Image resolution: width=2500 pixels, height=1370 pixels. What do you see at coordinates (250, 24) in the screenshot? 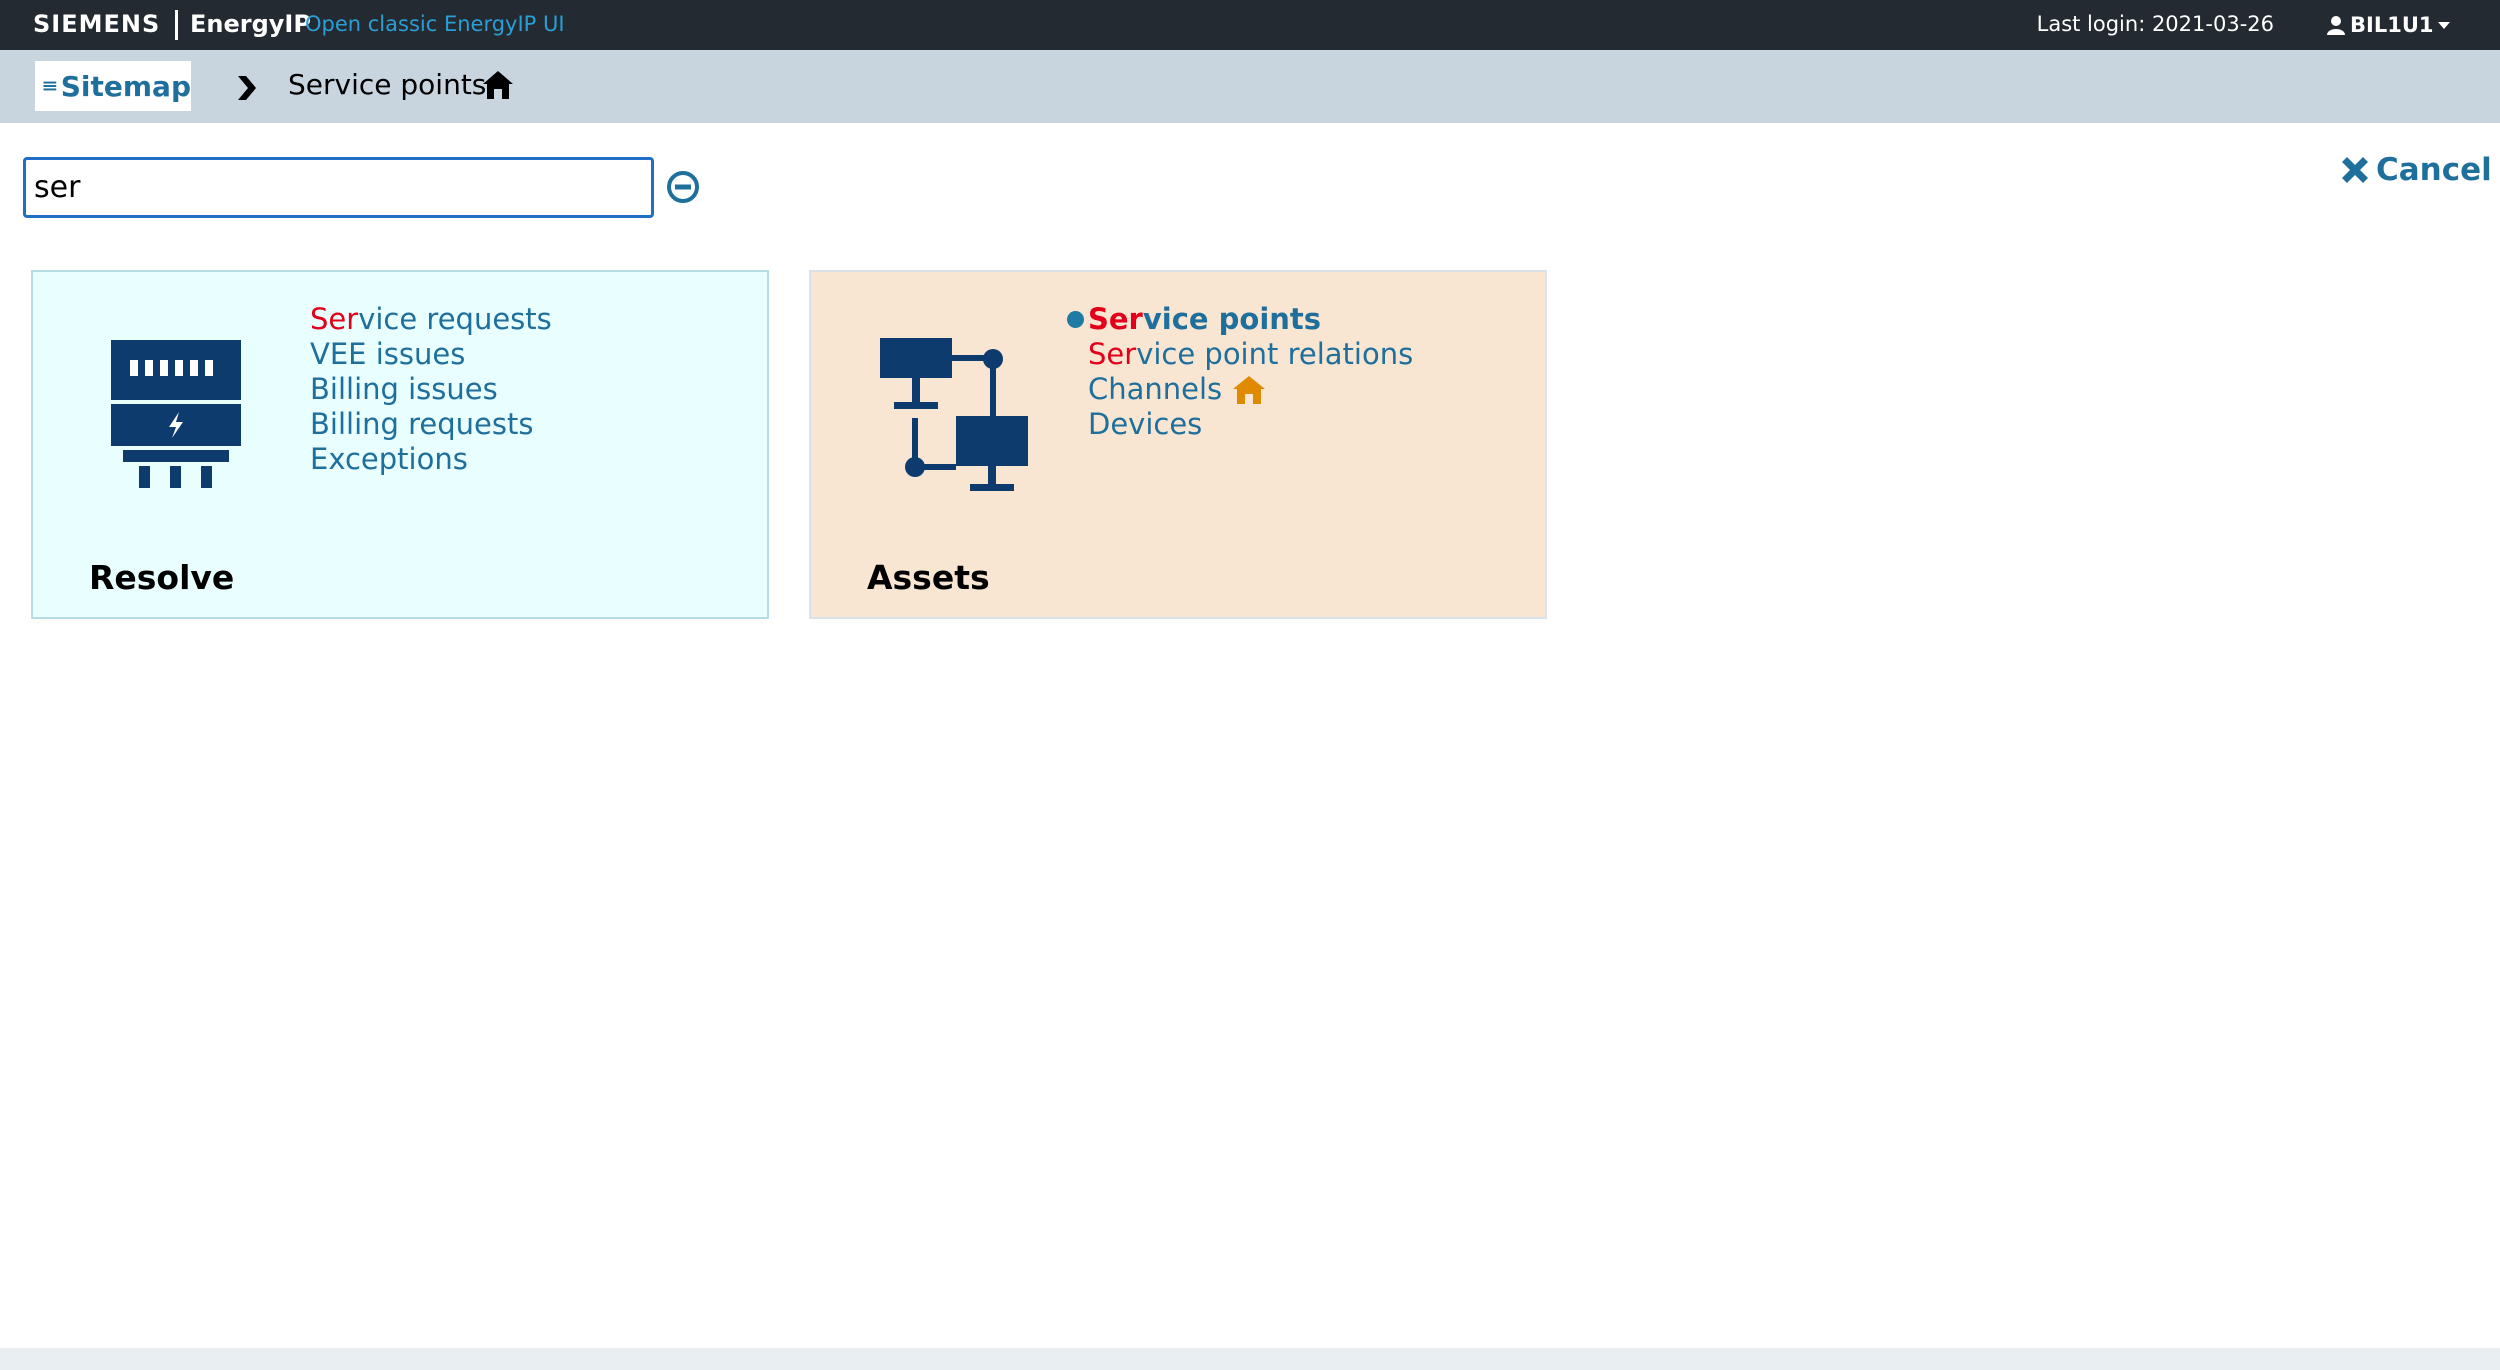
I see `product-name: EnergyIP` at bounding box center [250, 24].